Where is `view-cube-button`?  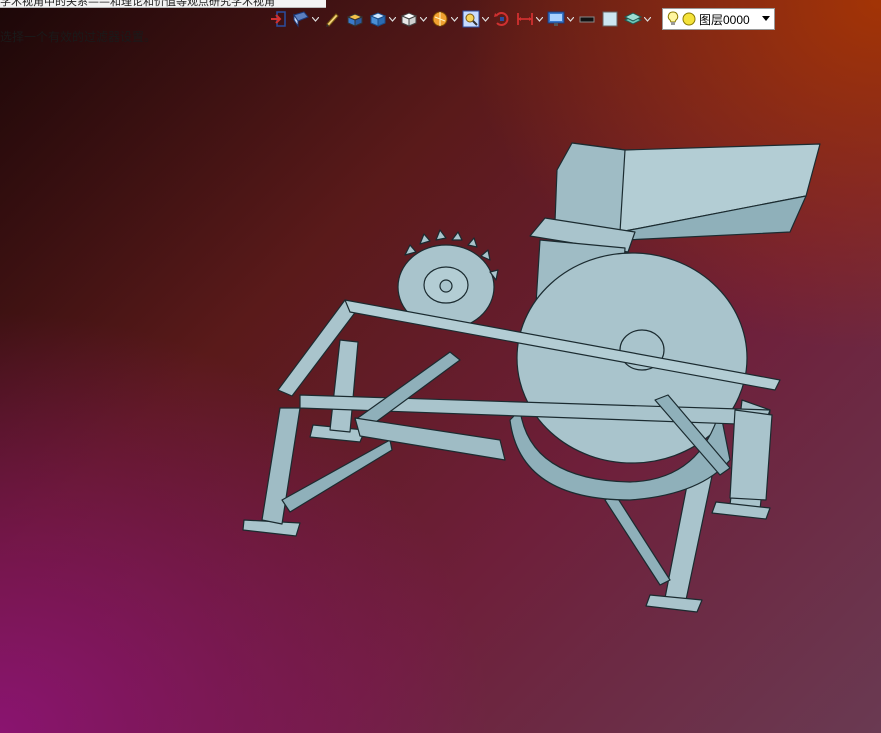 view-cube-button is located at coordinates (413, 19).